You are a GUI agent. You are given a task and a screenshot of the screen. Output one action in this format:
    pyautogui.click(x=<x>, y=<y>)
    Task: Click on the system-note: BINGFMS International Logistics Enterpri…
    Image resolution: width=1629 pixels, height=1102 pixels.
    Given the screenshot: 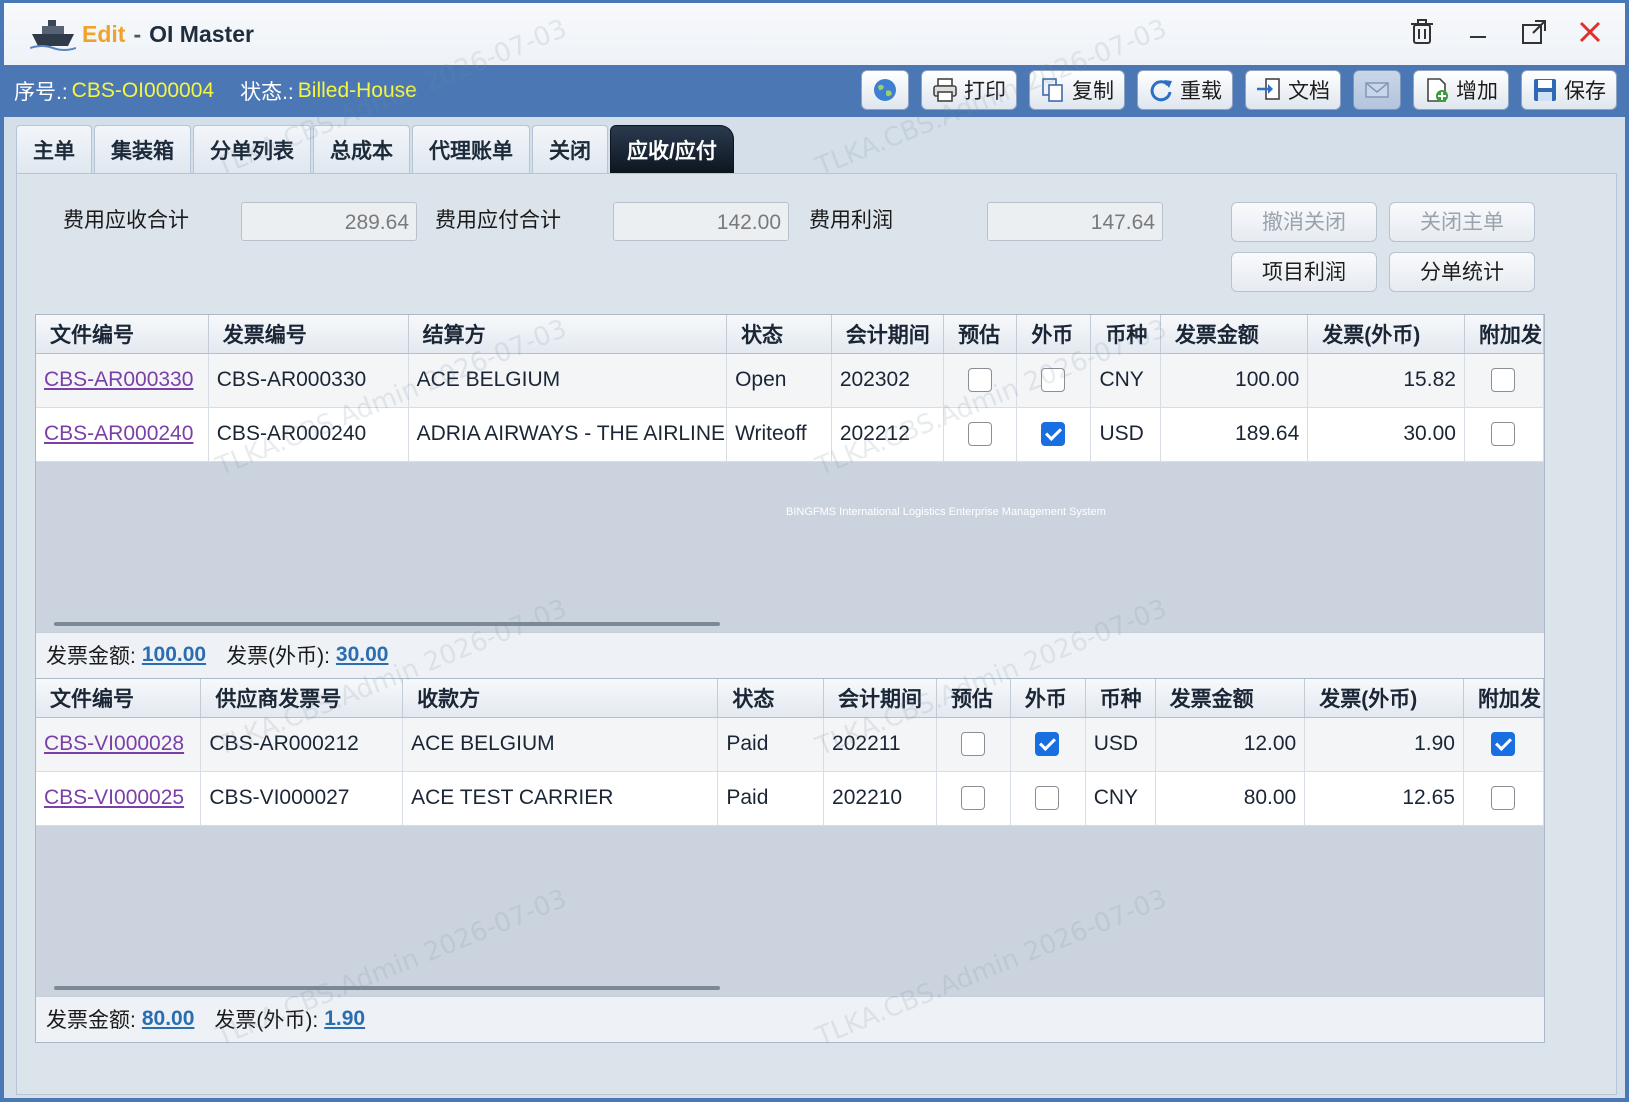 What is the action you would take?
    pyautogui.click(x=946, y=511)
    